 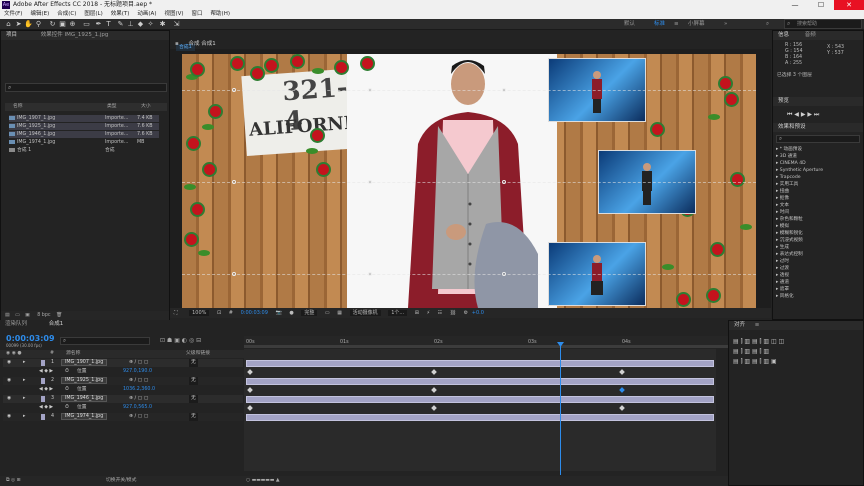 I want to click on zoom-select: 100%, so click(x=199, y=313).